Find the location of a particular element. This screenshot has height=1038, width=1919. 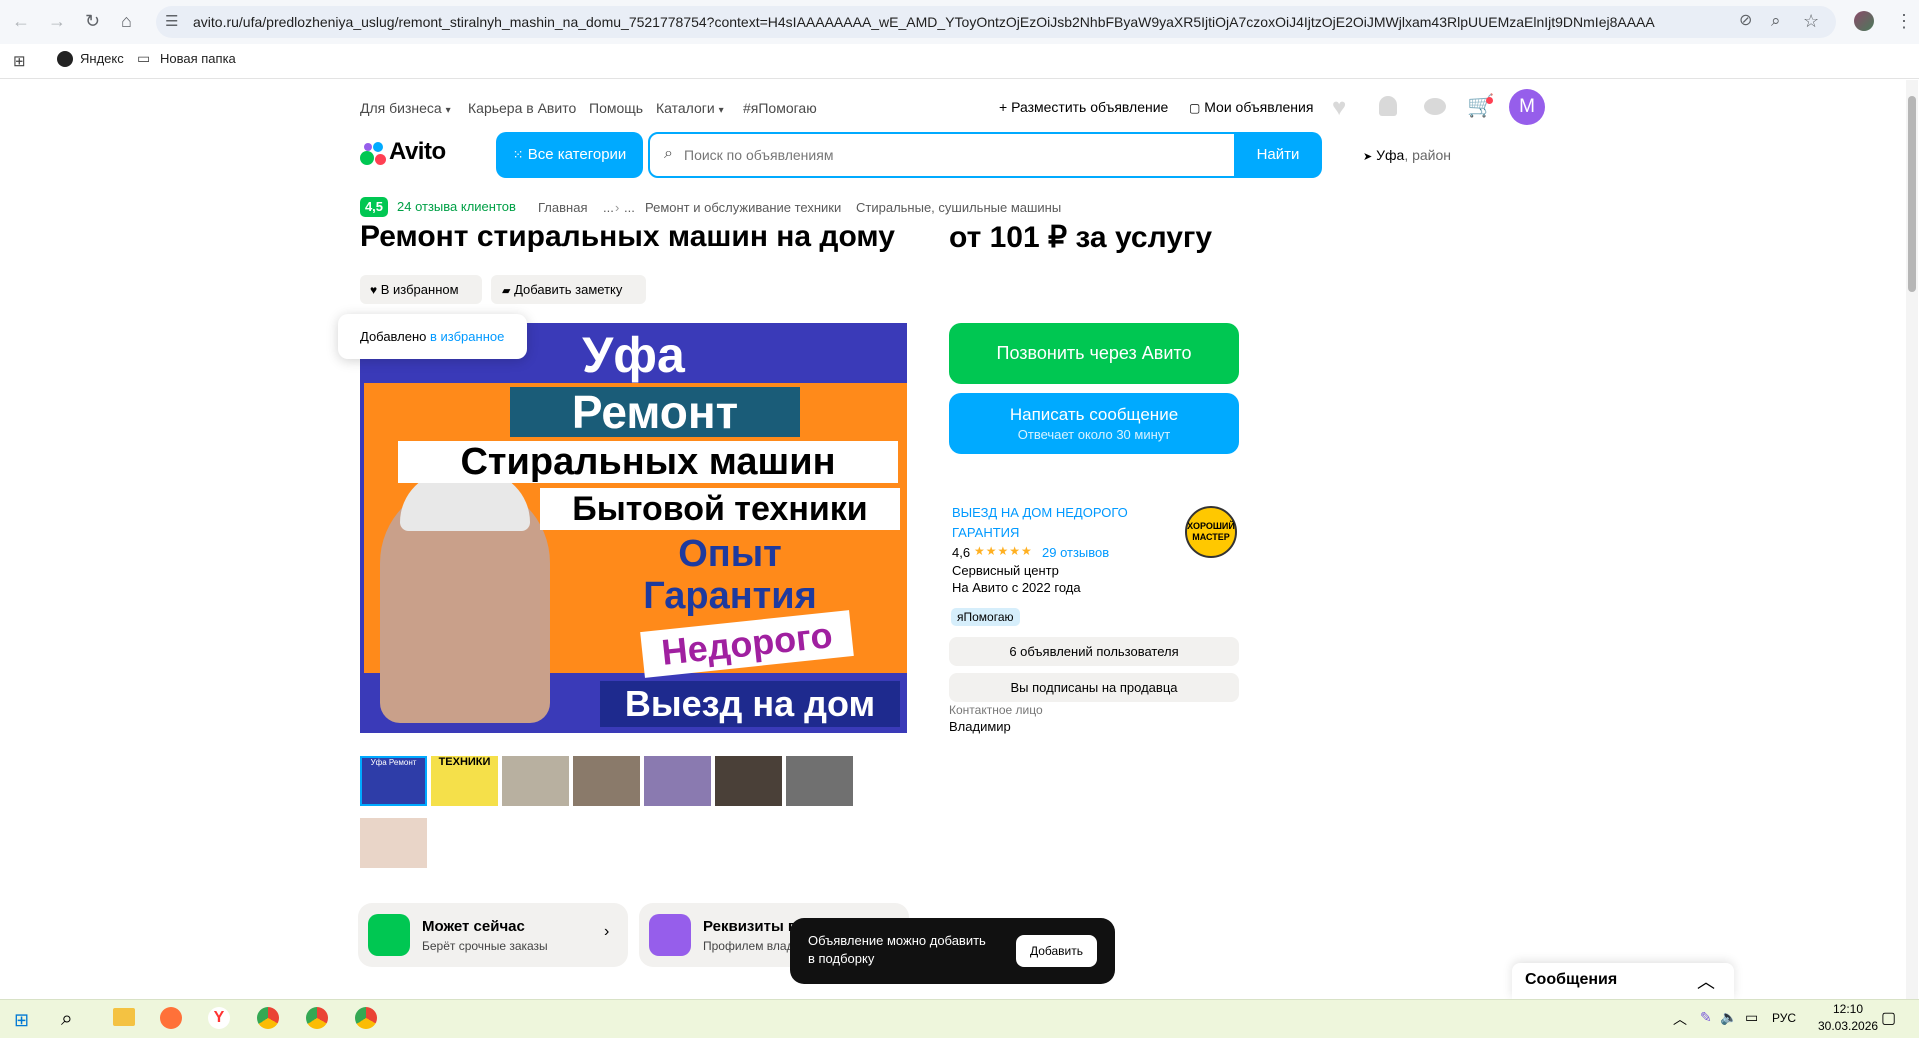

nav-career: Карьера в Авито is located at coordinates (522, 108).